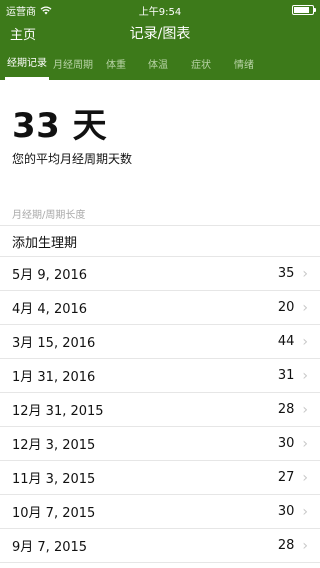 The width and height of the screenshot is (320, 568). What do you see at coordinates (286, 477) in the screenshot?
I see `record-days: 27` at bounding box center [286, 477].